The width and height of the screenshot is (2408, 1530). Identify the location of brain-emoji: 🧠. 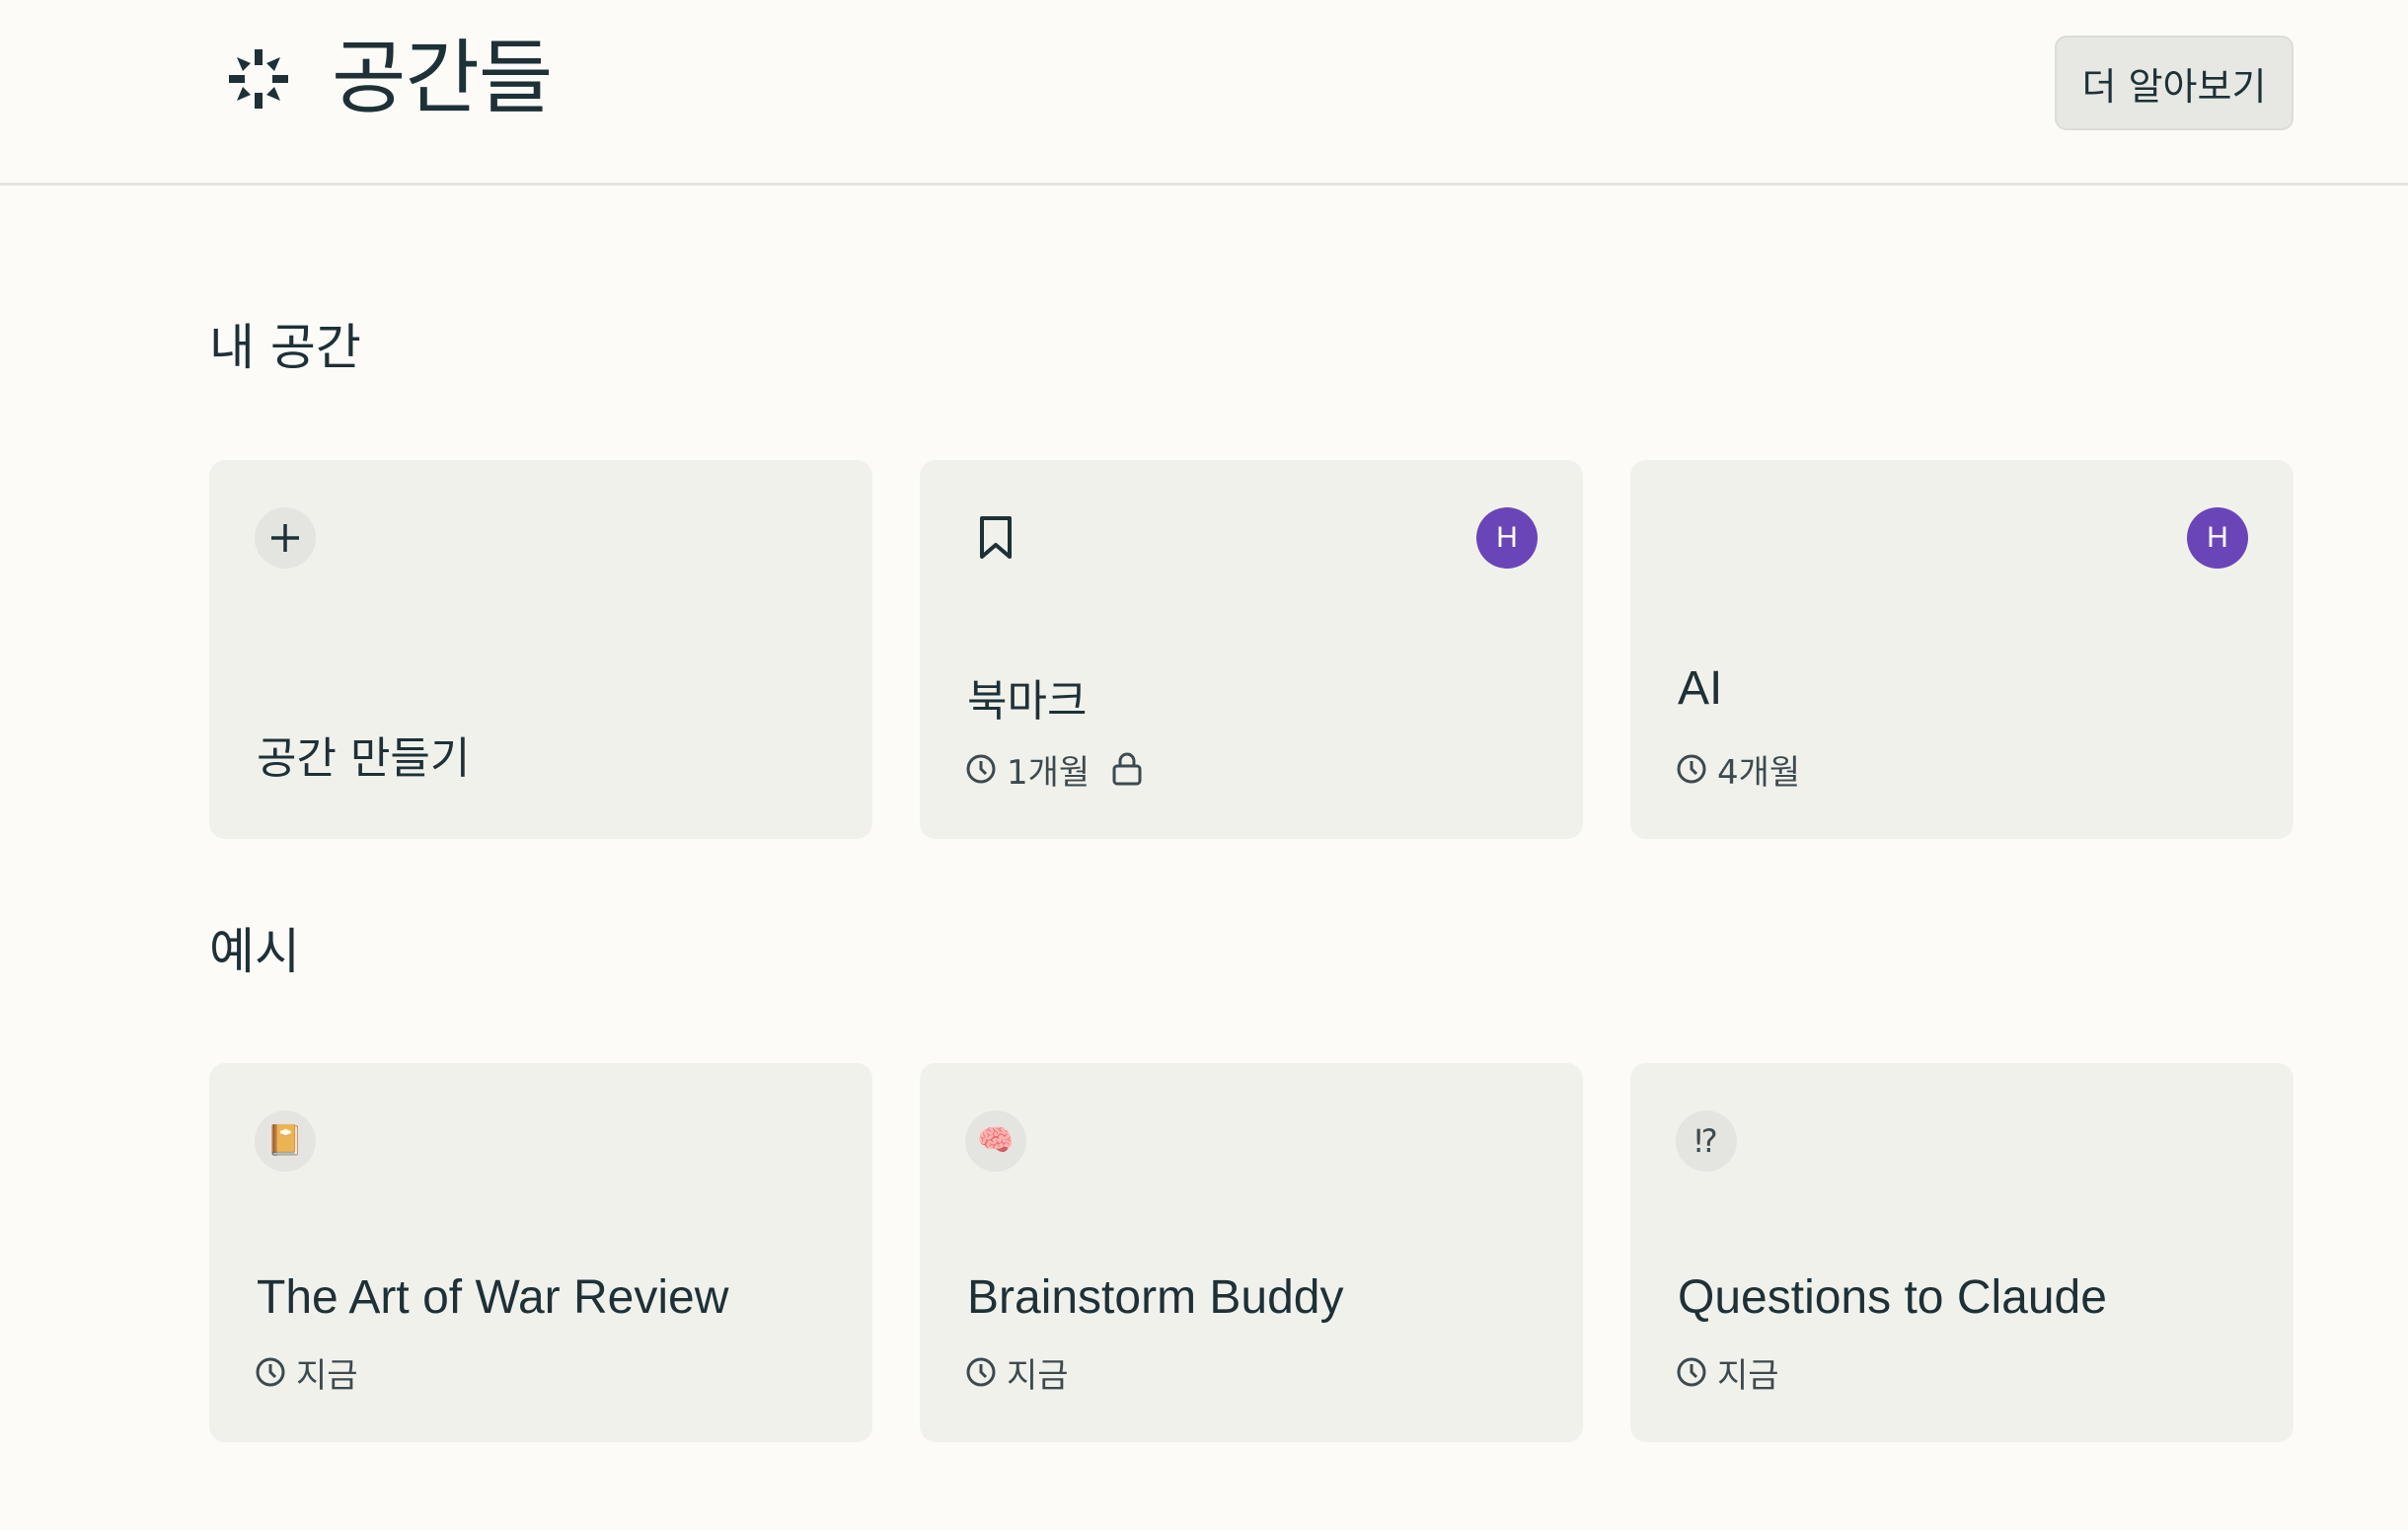
(996, 1140).